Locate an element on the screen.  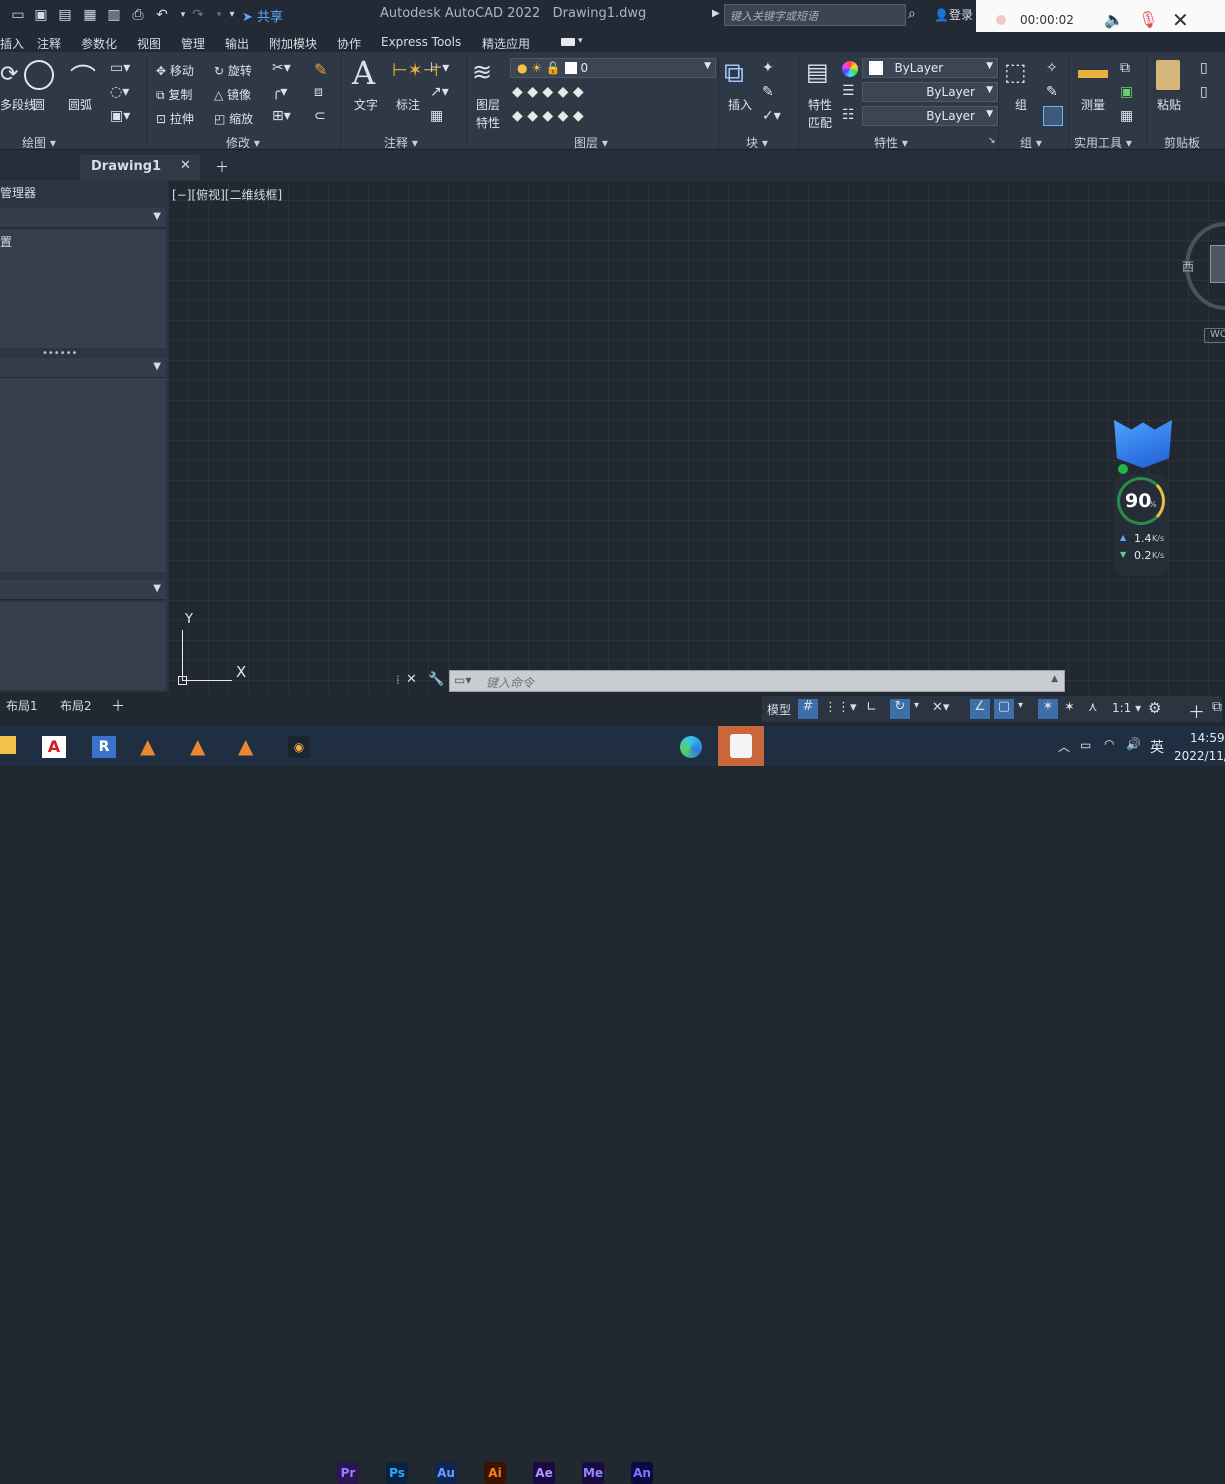
annotation-visibility-icon: ✶ is located at coordinates (1048, 709).